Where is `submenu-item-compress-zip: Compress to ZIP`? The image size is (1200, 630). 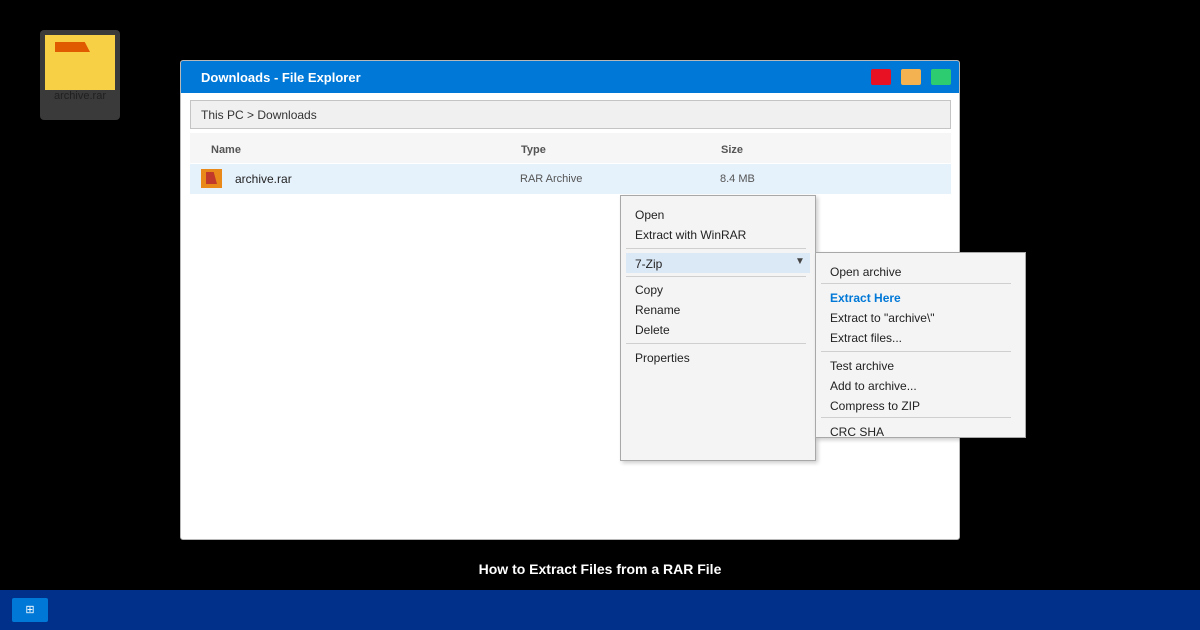 submenu-item-compress-zip: Compress to ZIP is located at coordinates (875, 406).